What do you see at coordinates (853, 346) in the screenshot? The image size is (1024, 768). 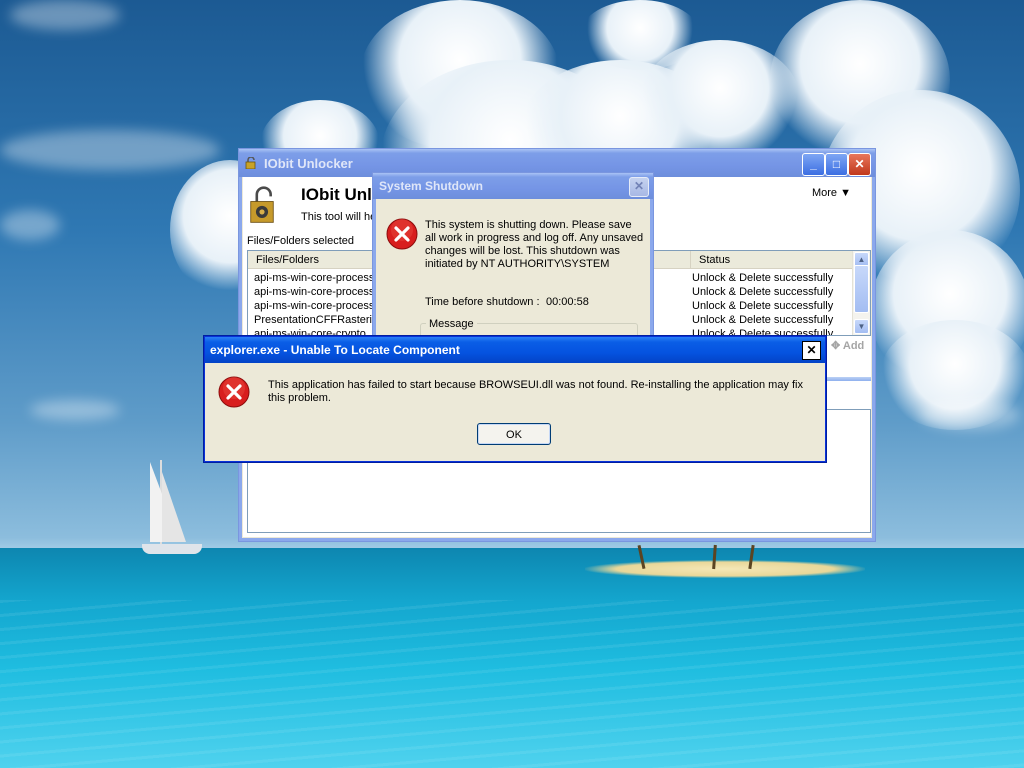 I see `add-label: Add` at bounding box center [853, 346].